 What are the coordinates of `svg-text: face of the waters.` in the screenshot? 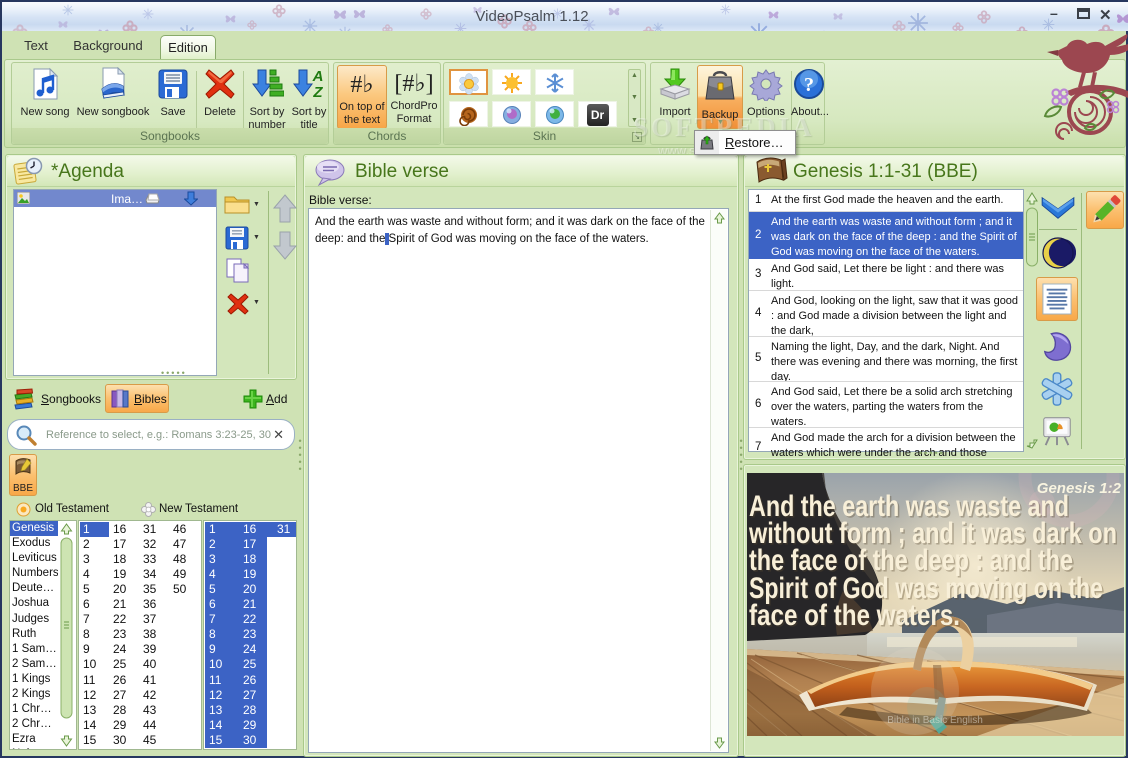 It's located at (854, 615).